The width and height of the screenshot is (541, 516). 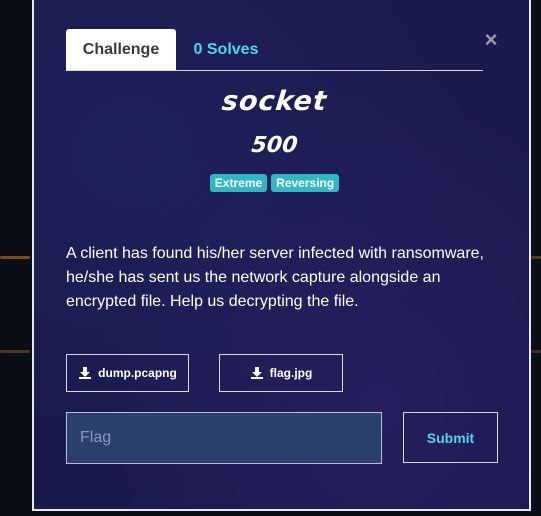 What do you see at coordinates (274, 101) in the screenshot?
I see `challenge-title: socket` at bounding box center [274, 101].